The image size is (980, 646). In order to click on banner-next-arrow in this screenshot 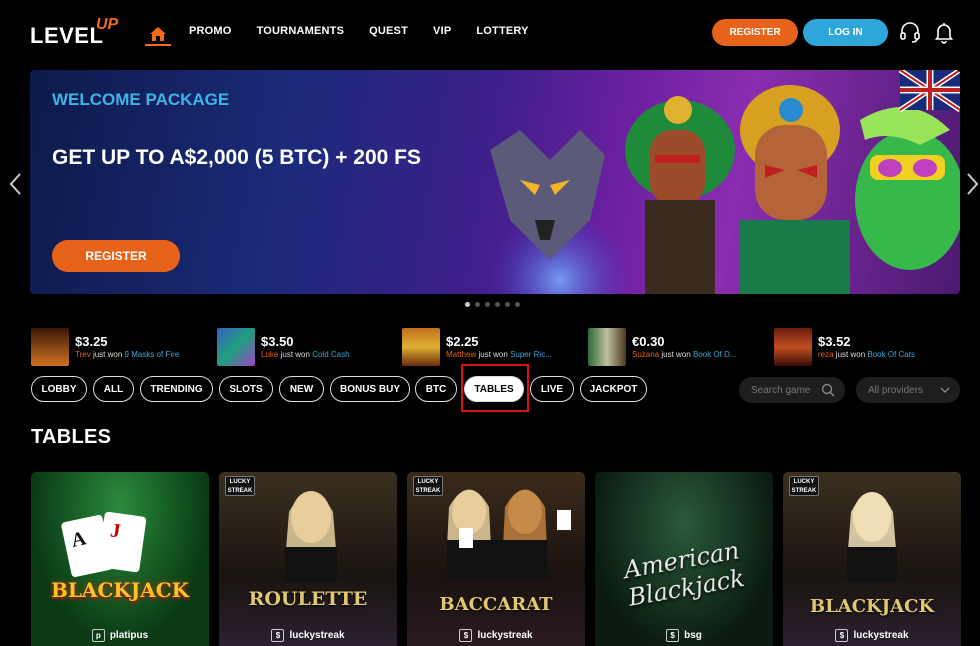, I will do `click(973, 184)`.